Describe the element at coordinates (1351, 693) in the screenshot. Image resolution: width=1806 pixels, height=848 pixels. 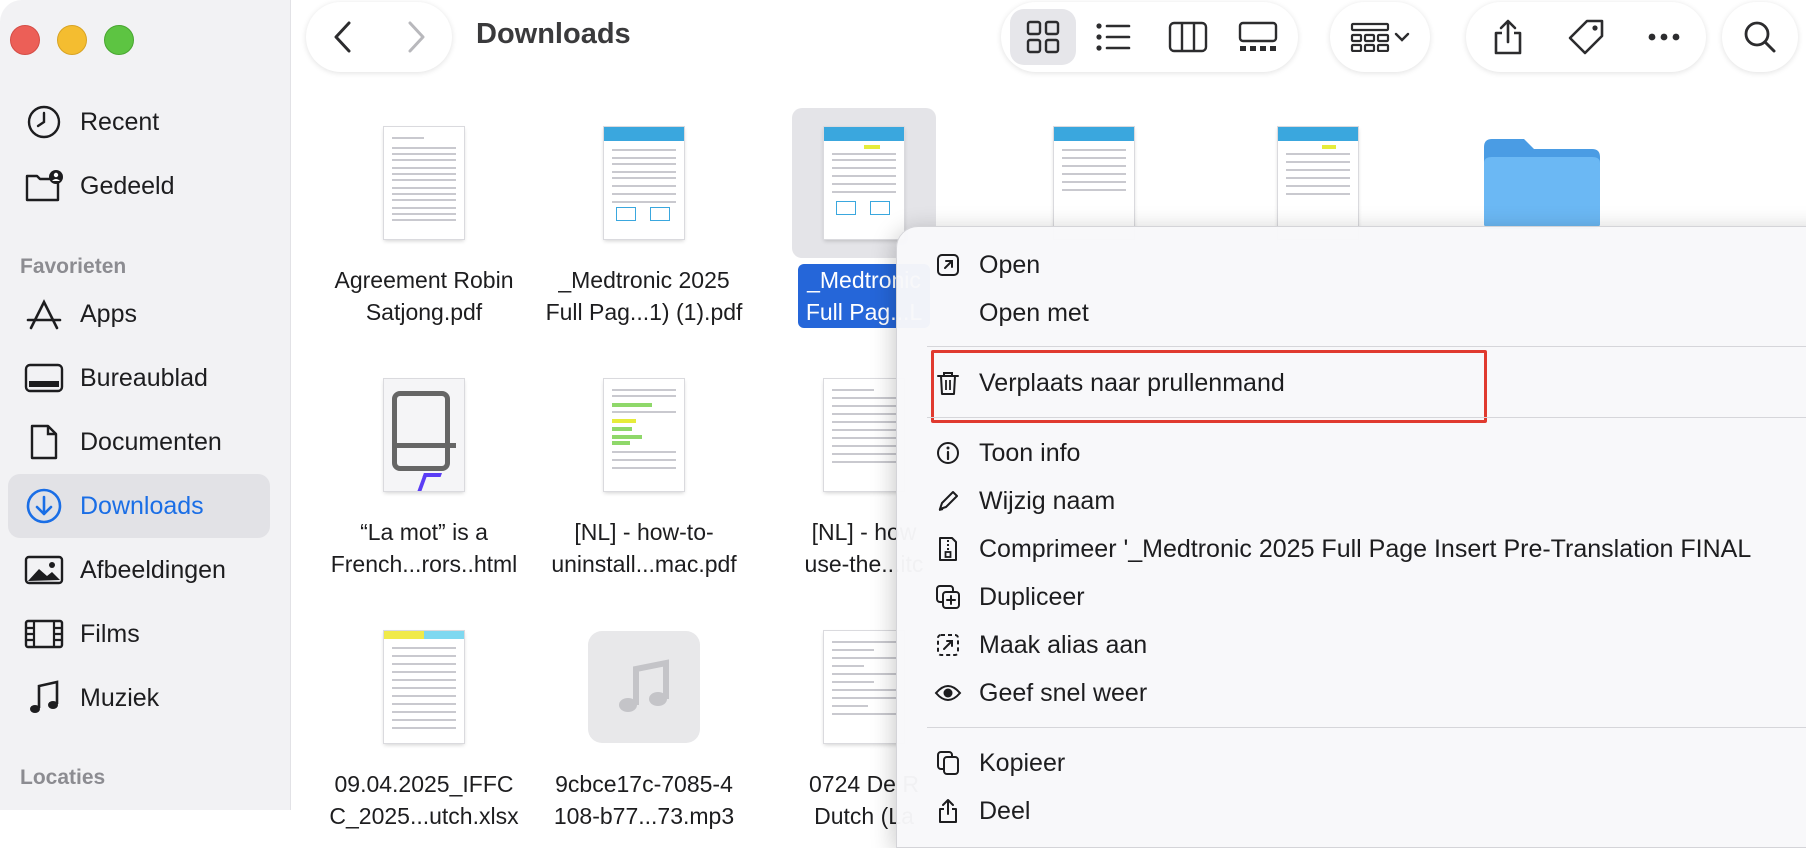
I see `menu-item-quick-look: Geef snel weer` at that location.